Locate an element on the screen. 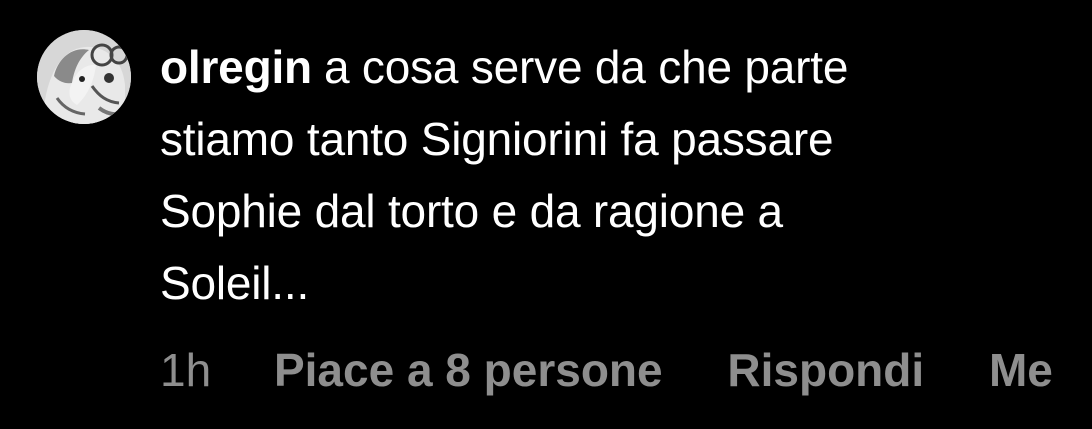 The image size is (1092, 429). likes-count-link: Piace a 8 persone is located at coordinates (468, 370).